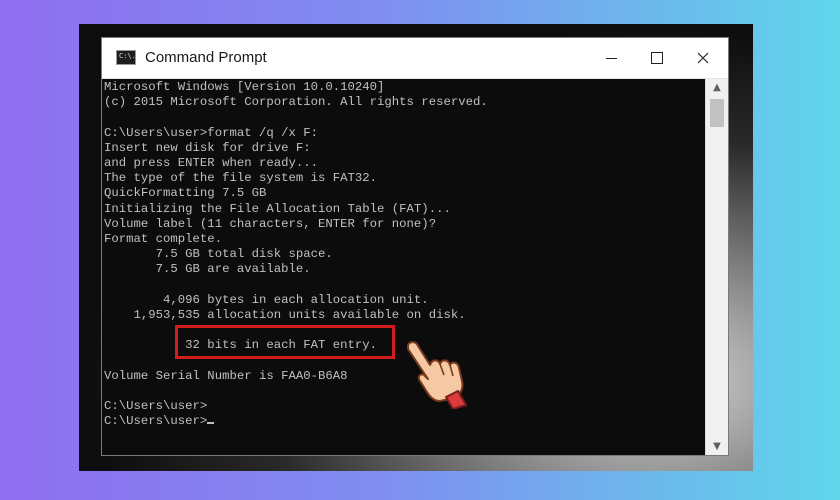 This screenshot has width=840, height=500. Describe the element at coordinates (185, 193) in the screenshot. I see `console-line: QuickFormatting 7.5 GB` at that location.